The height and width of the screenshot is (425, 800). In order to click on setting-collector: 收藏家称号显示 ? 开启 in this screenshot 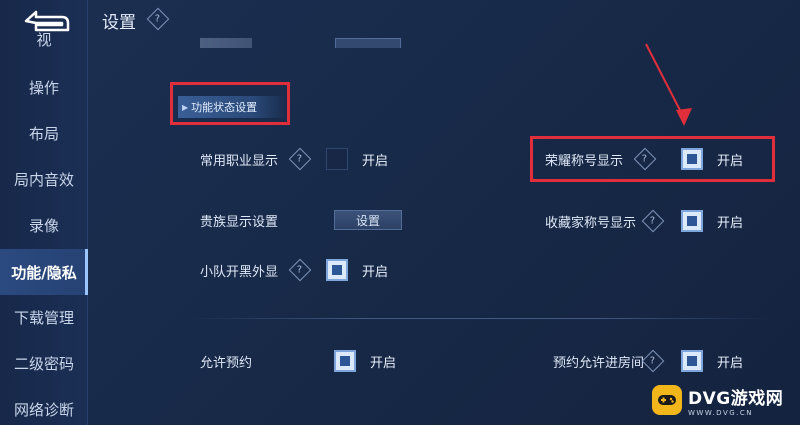, I will do `click(644, 221)`.